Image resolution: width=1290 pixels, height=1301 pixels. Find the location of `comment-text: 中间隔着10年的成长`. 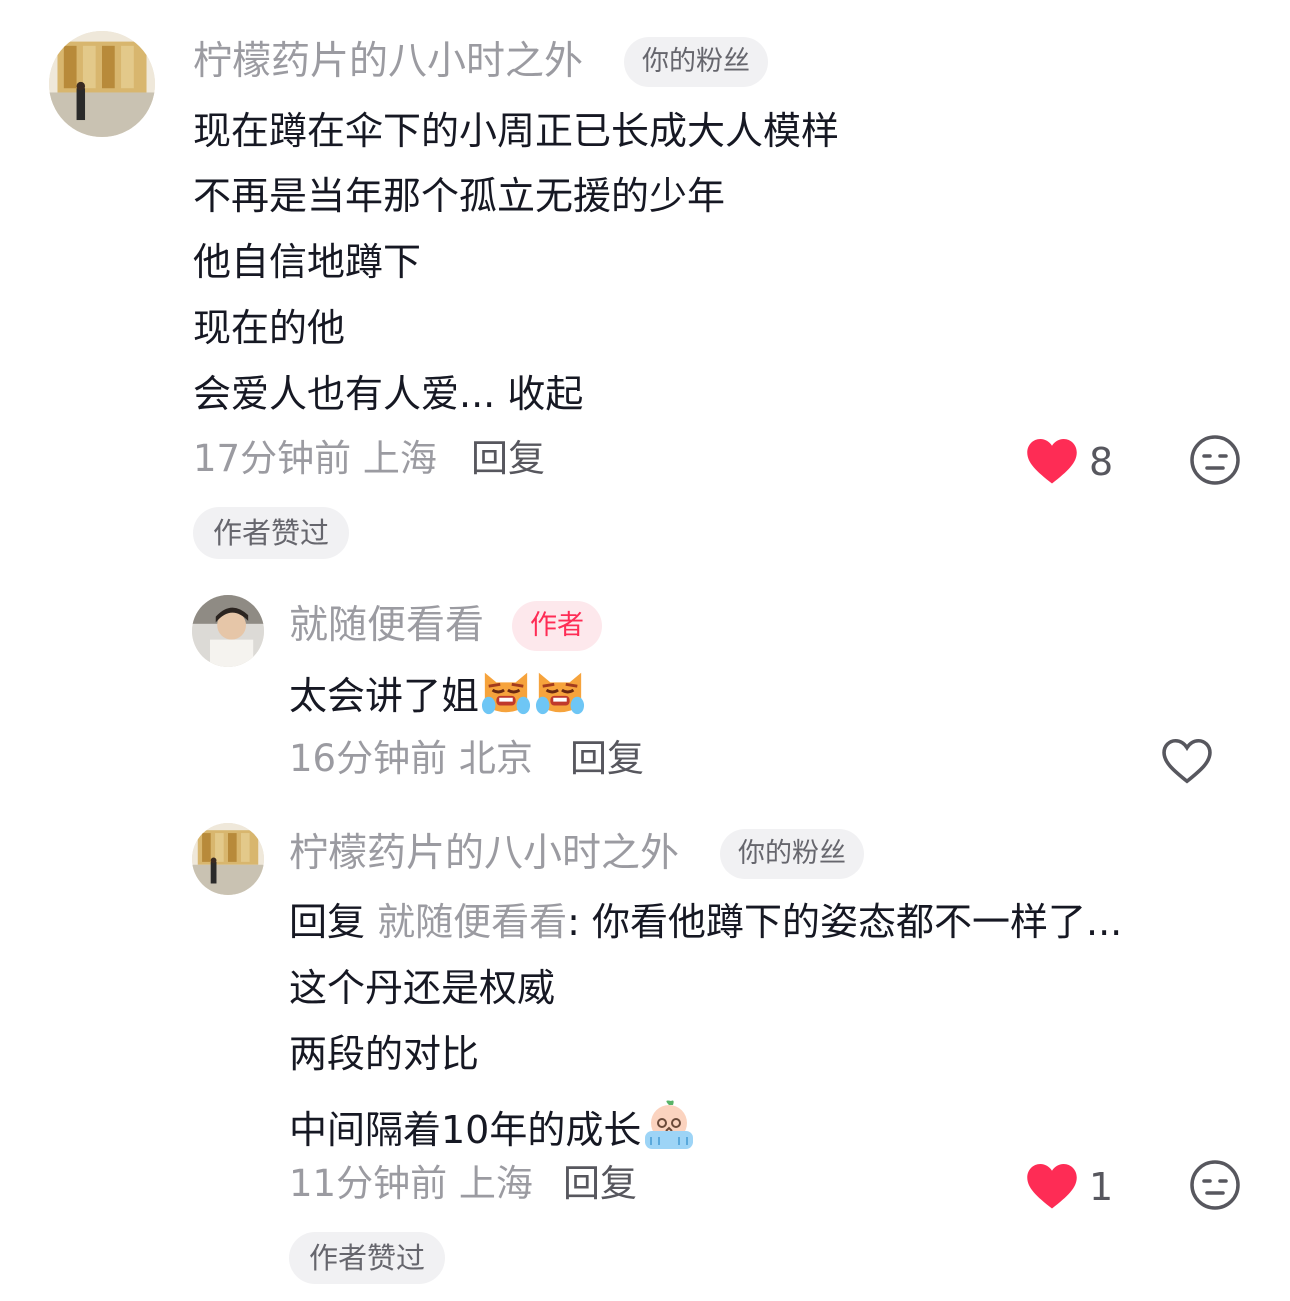

comment-text: 中间隔着10年的成长 is located at coordinates (465, 1130).